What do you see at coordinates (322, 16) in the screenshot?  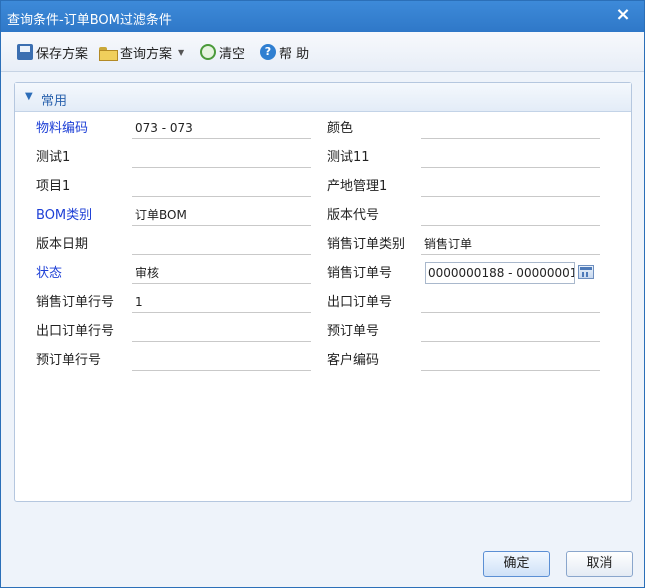 I see `title-bar: 查询条件-订单BOM过滤条件 ×` at bounding box center [322, 16].